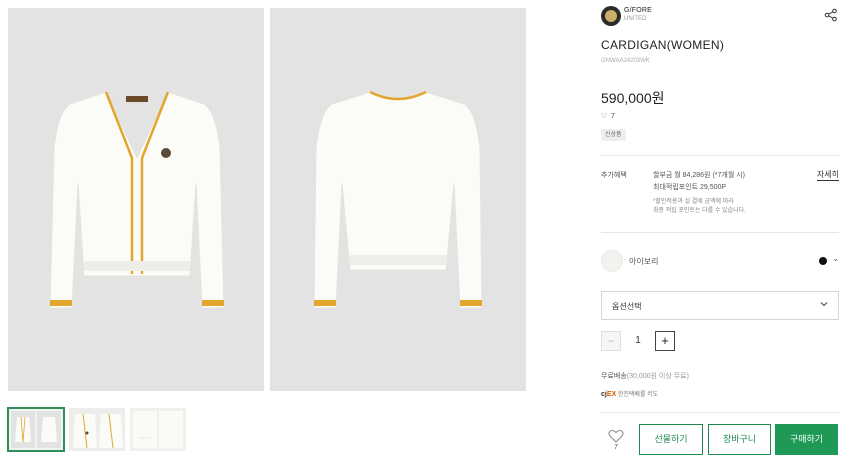 This screenshot has width=860, height=470. I want to click on color-selector: 아이보리 ⌄, so click(720, 262).